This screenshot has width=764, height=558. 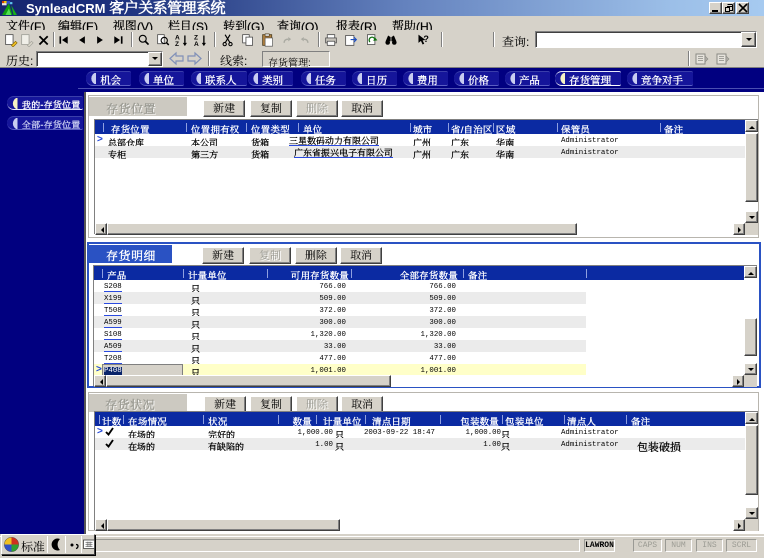 I want to click on svg-text: Z, so click(x=177, y=44).